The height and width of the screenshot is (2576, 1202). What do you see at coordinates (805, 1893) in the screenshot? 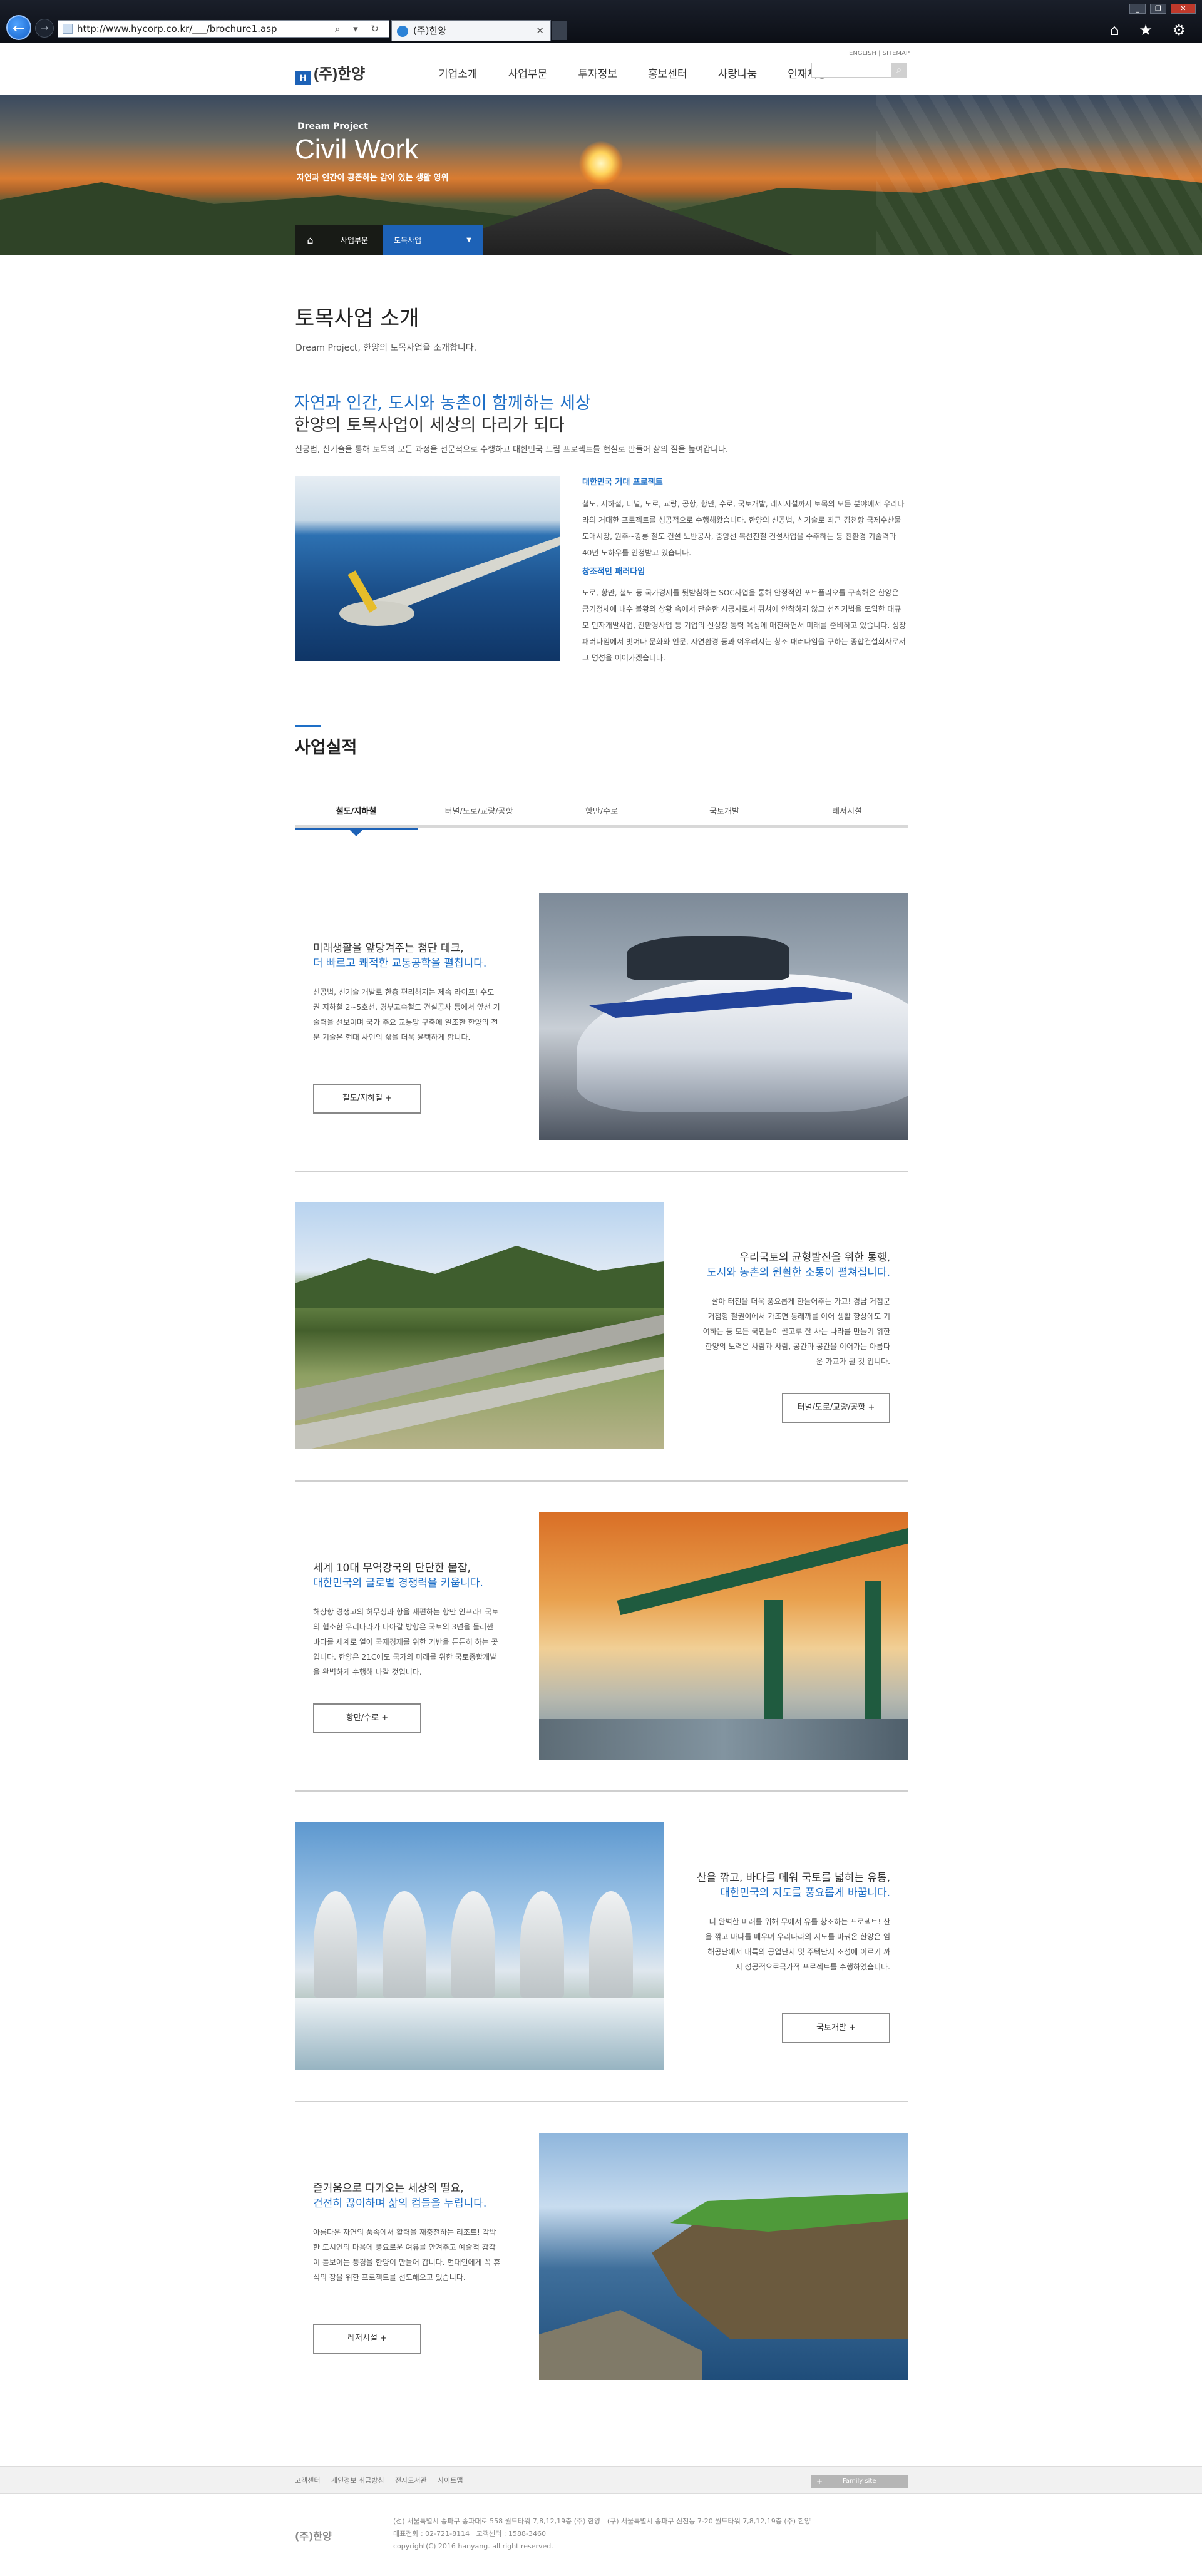
I see `row-headline-accent: 대한민국의 지도를 풍요롭게 바꿉니다.` at bounding box center [805, 1893].